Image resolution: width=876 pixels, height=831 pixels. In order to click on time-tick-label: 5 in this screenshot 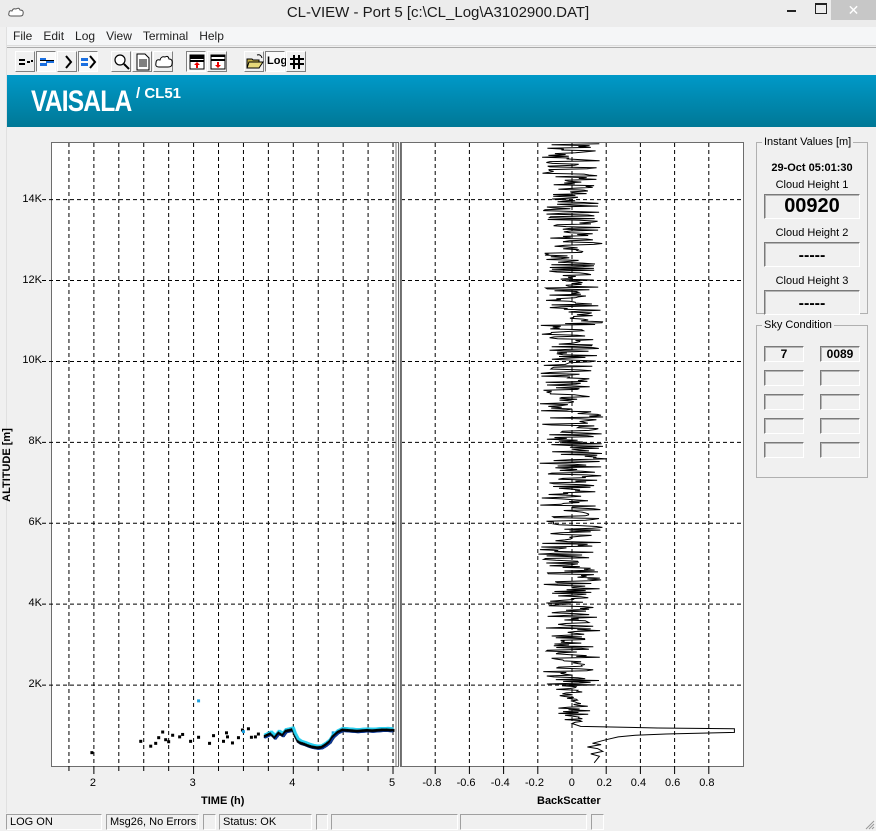, I will do `click(392, 783)`.